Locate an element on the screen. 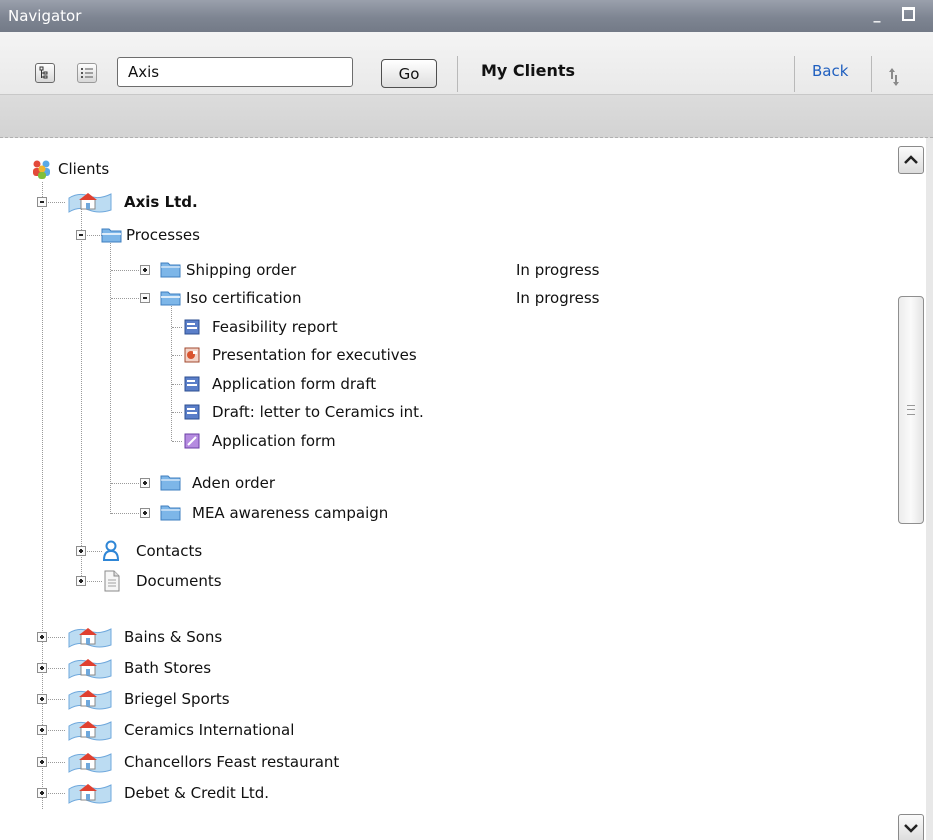 The height and width of the screenshot is (840, 933). folder-open-icon is located at coordinates (111, 235).